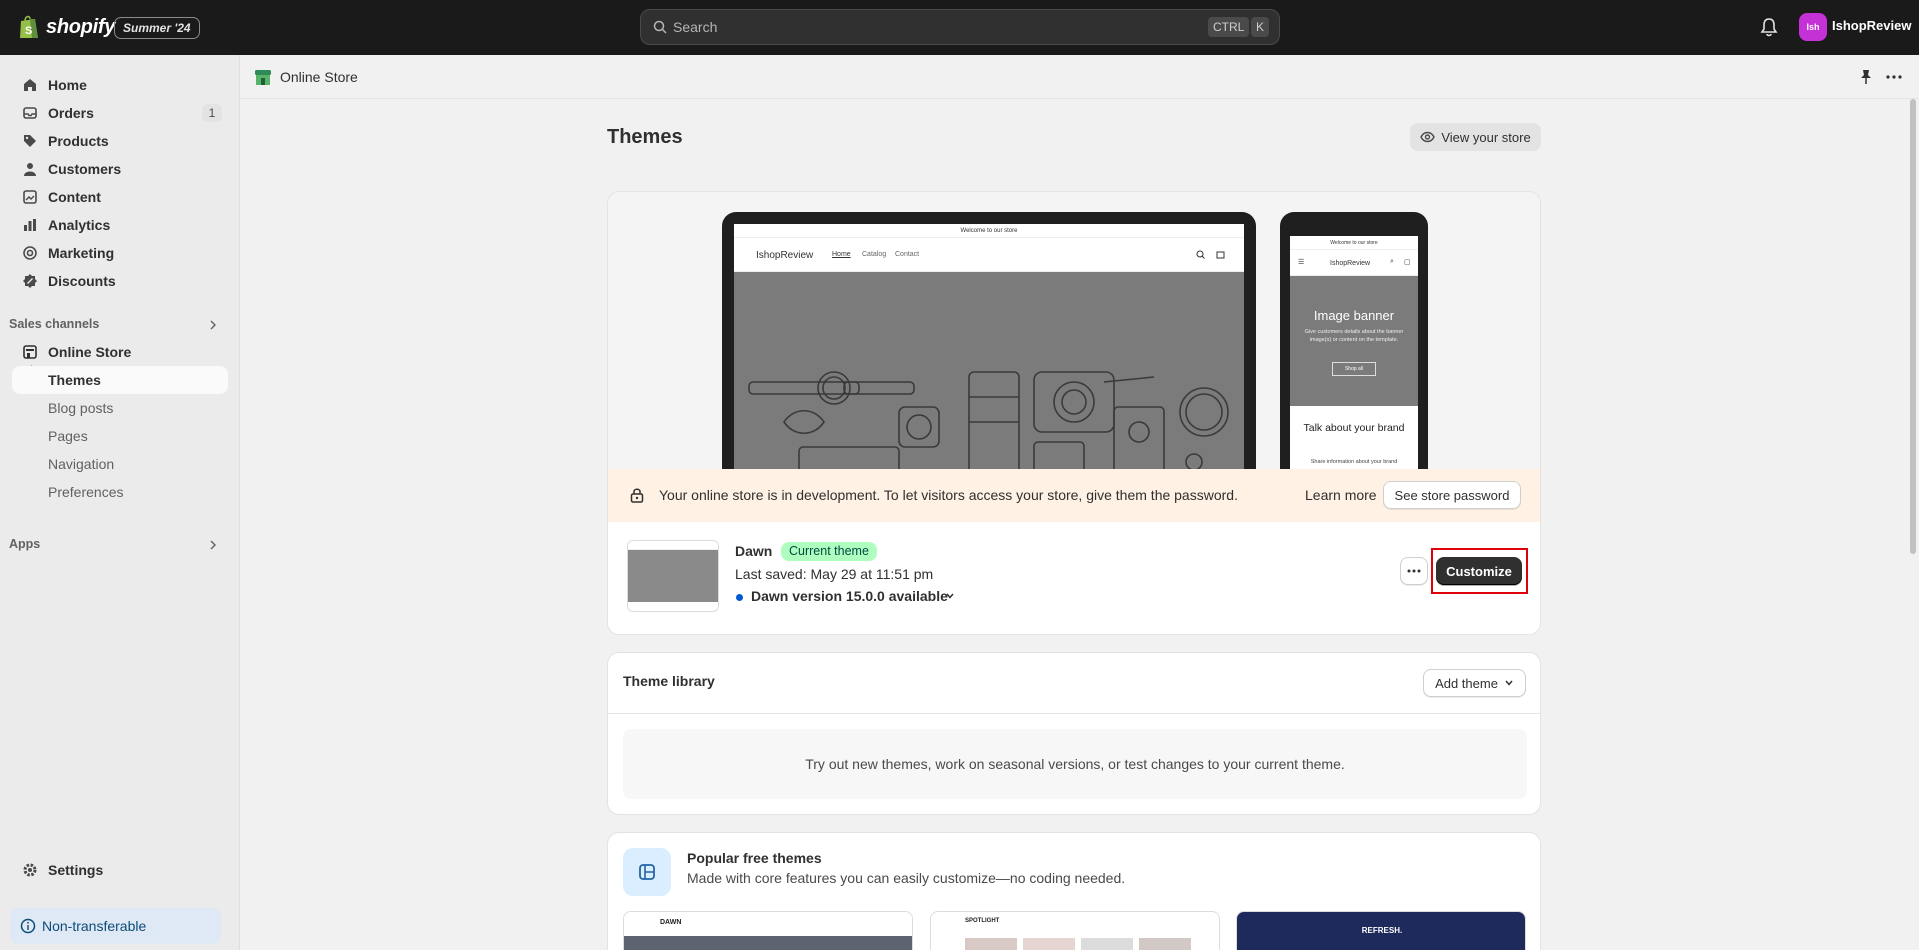  Describe the element at coordinates (30, 197) in the screenshot. I see `content-icon` at that location.